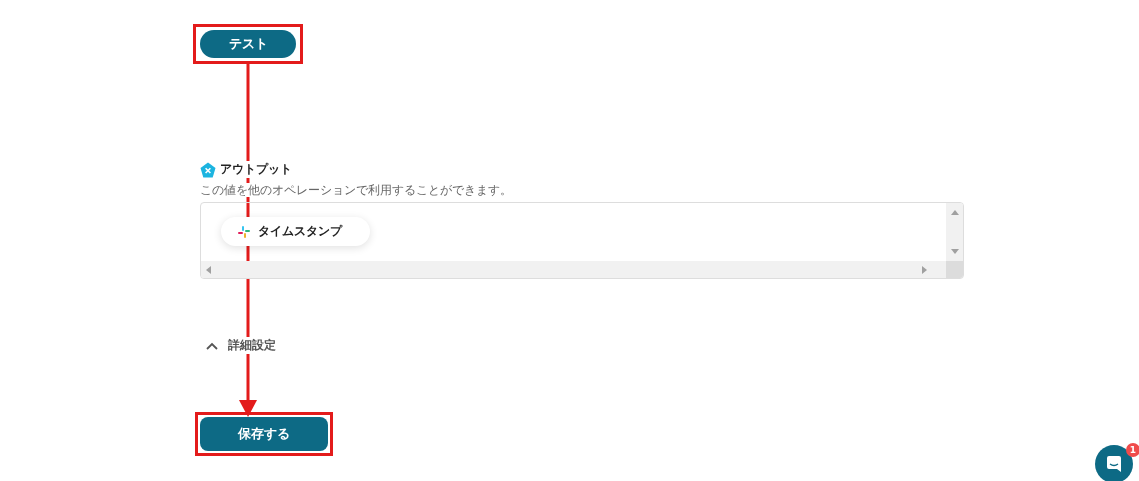 This screenshot has height=481, width=1139. I want to click on scroll-left-icon, so click(208, 269).